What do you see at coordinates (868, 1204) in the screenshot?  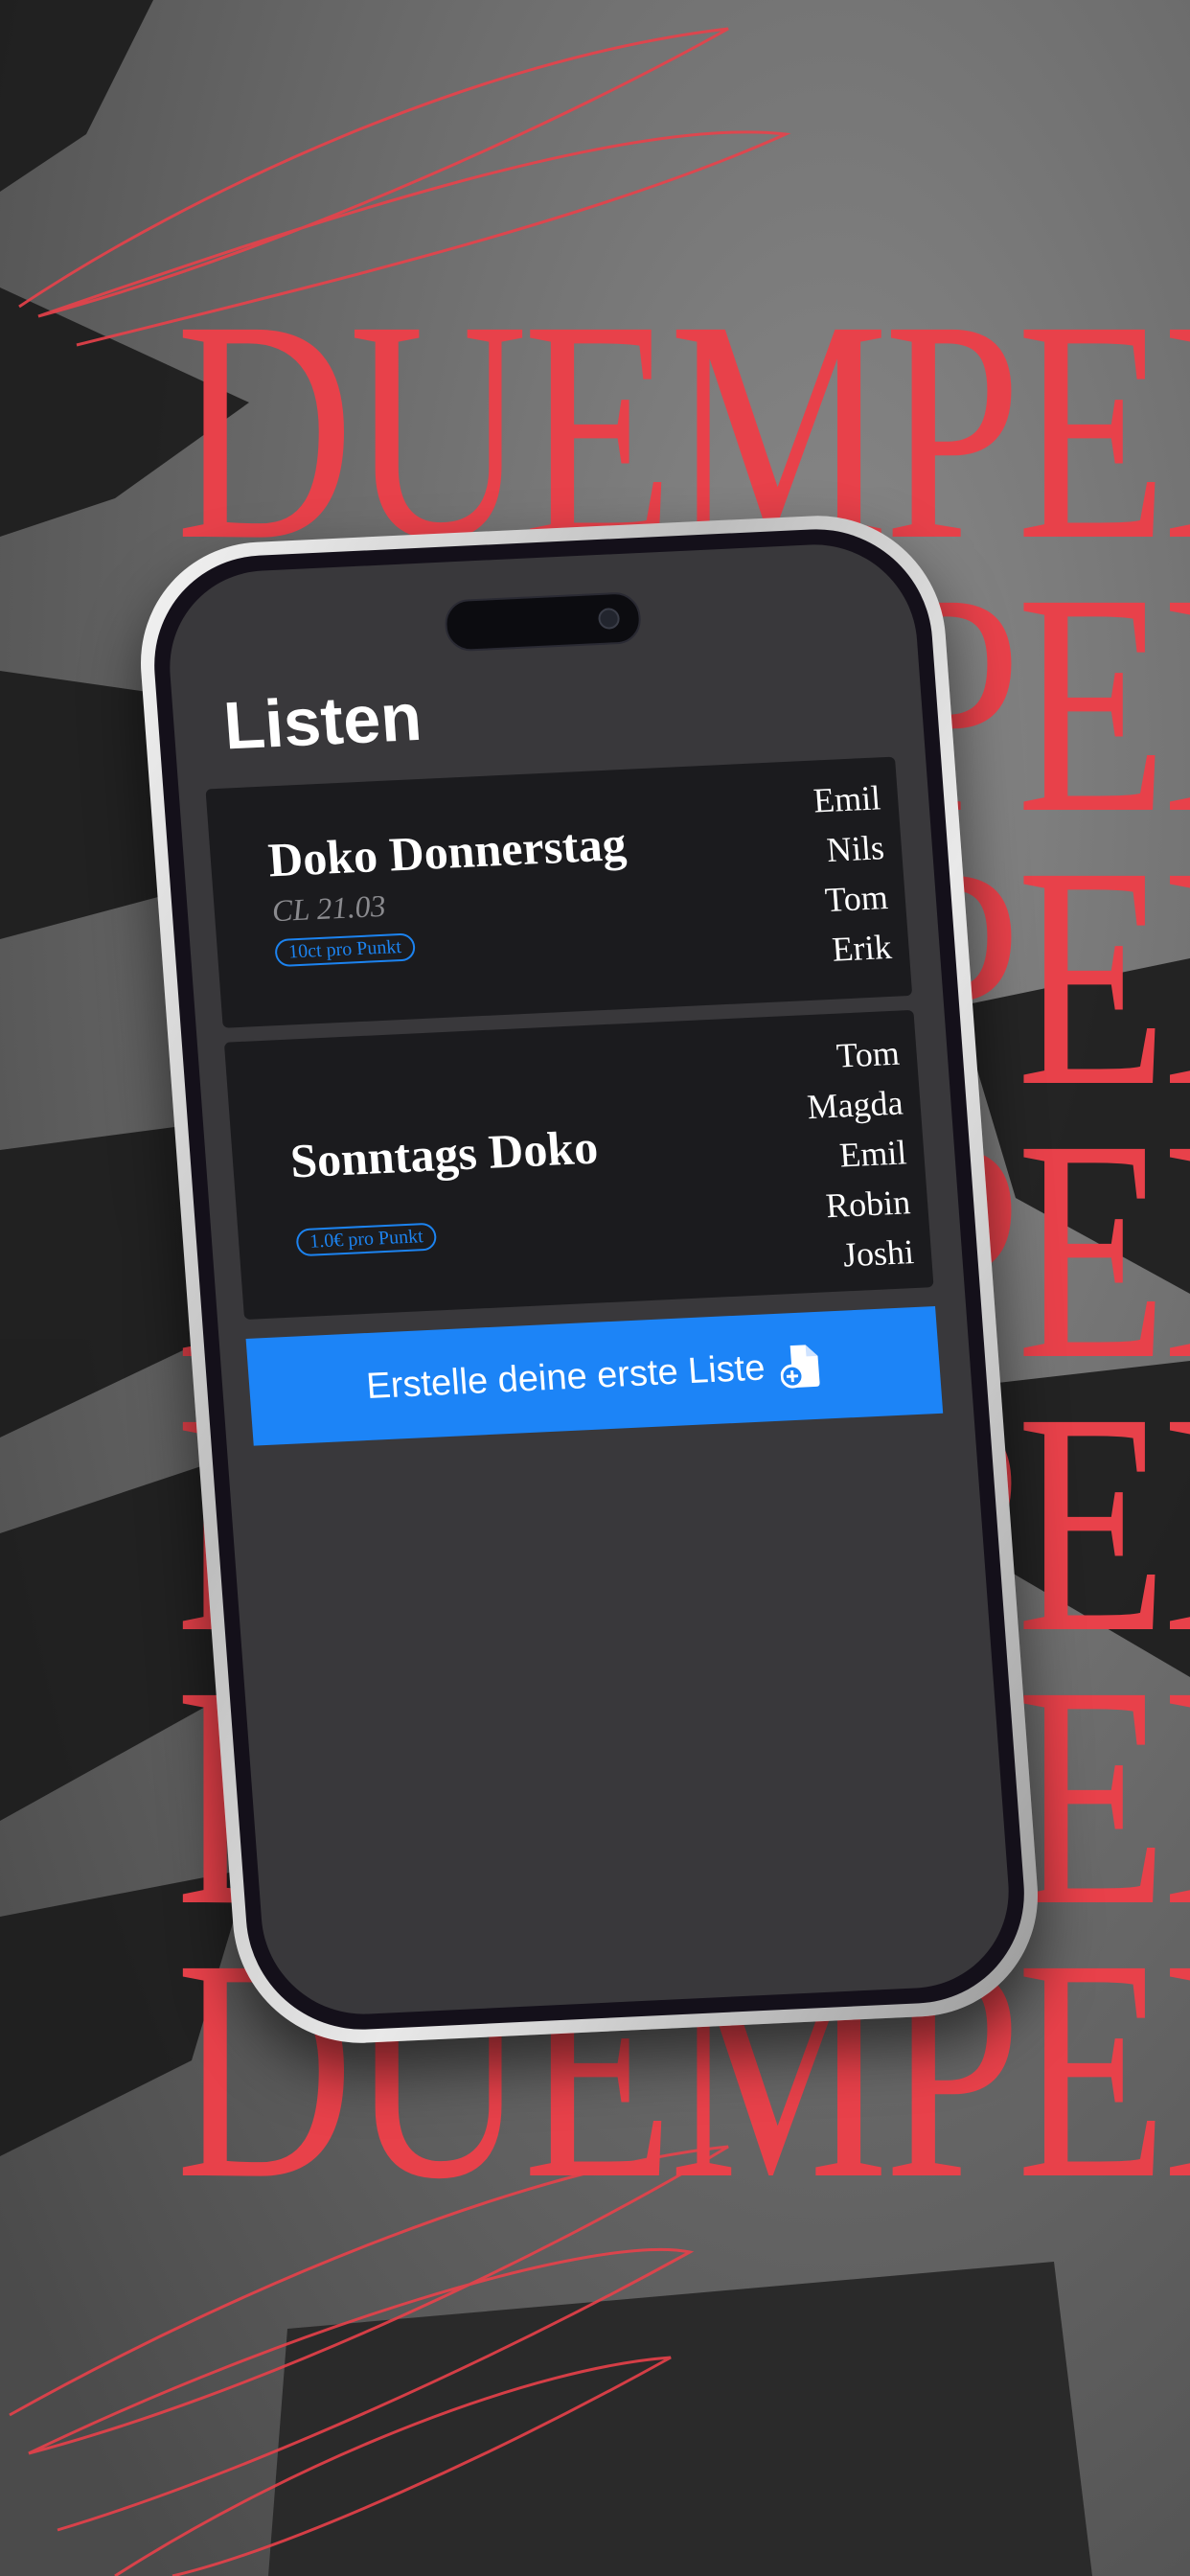 I see `player-name: Robin` at bounding box center [868, 1204].